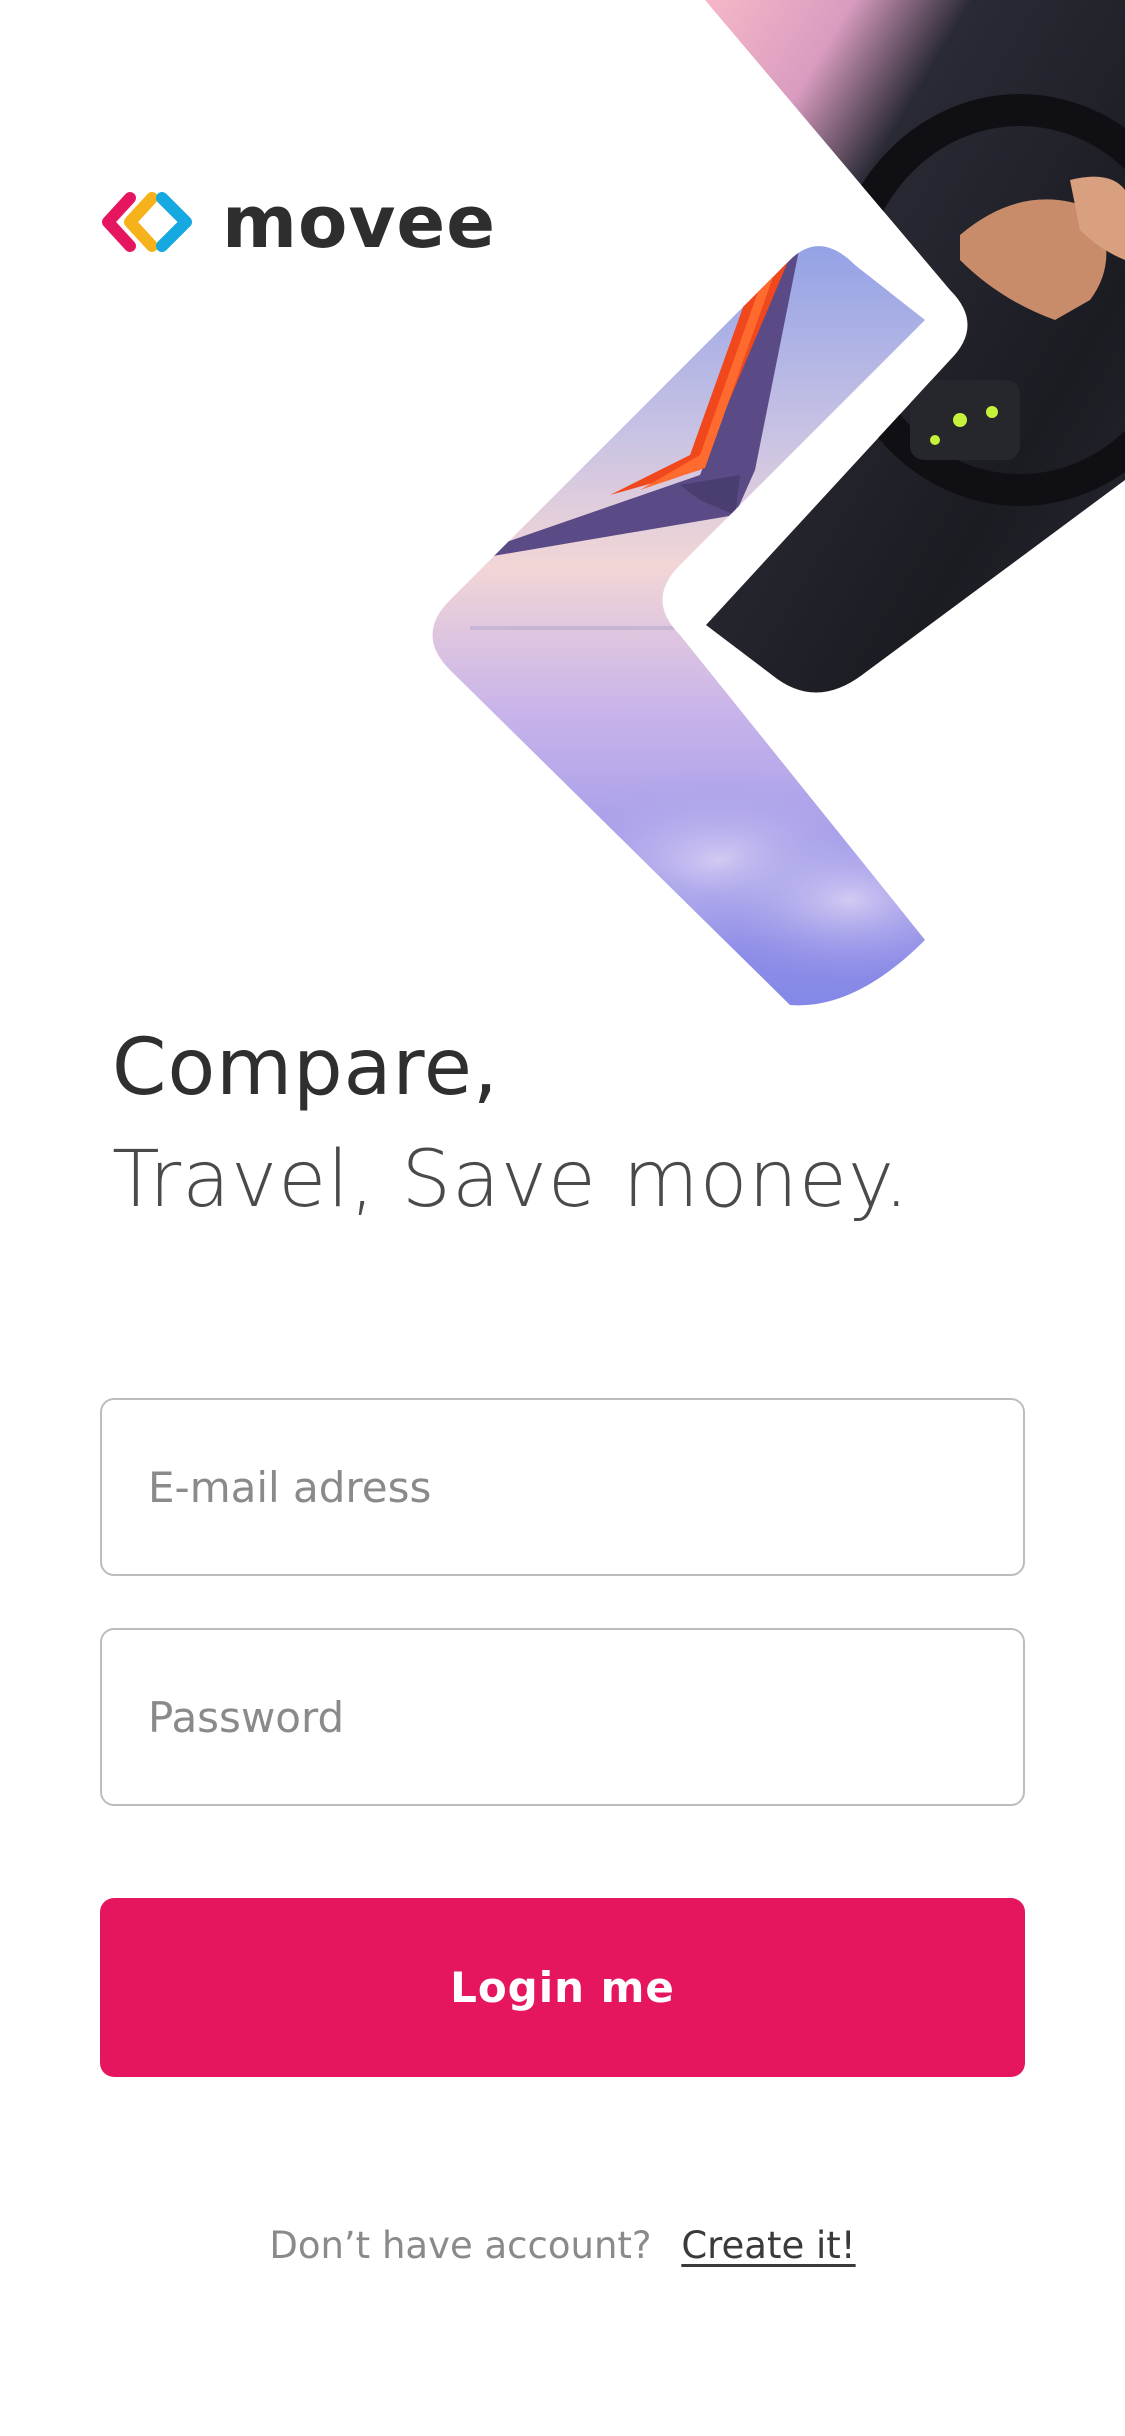  I want to click on headline-line-1: Compare,, so click(305, 1068).